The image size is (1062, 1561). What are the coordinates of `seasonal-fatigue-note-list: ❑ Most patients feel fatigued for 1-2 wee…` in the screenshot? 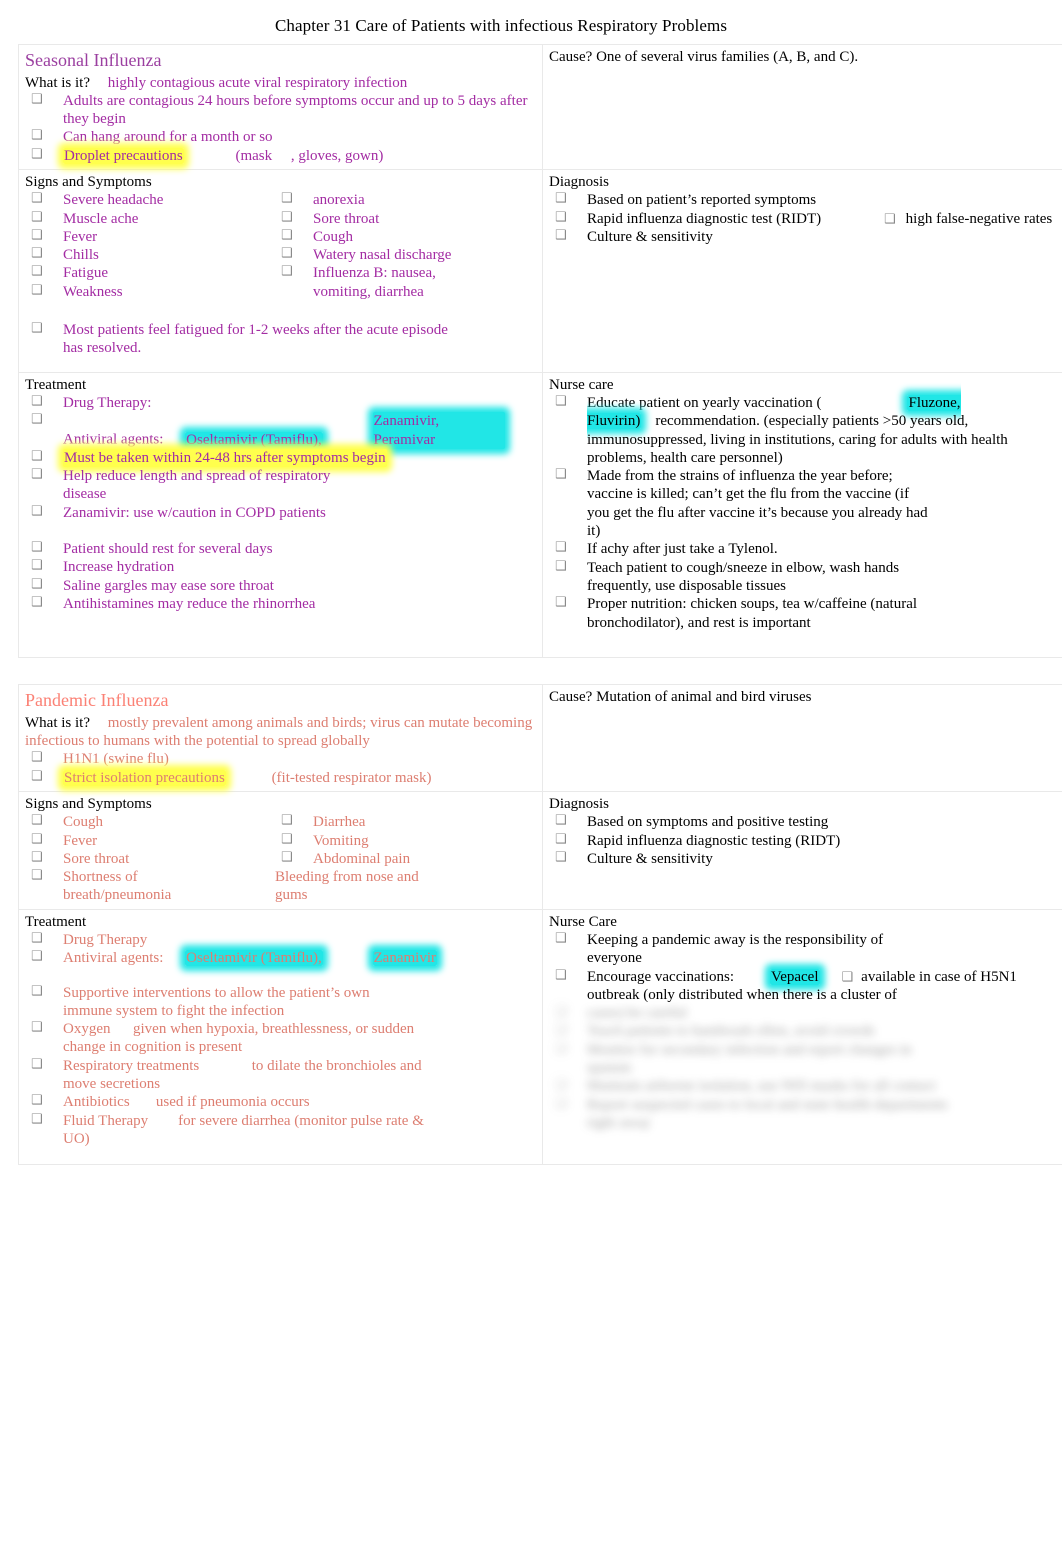 It's located at (280, 339).